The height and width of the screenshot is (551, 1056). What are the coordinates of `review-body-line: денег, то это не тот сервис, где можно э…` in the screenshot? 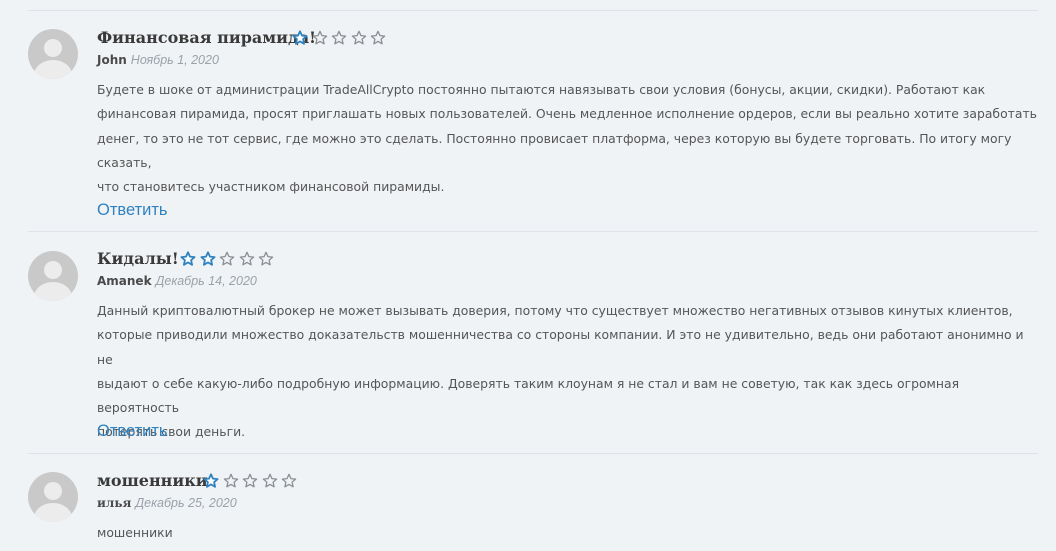 It's located at (554, 150).